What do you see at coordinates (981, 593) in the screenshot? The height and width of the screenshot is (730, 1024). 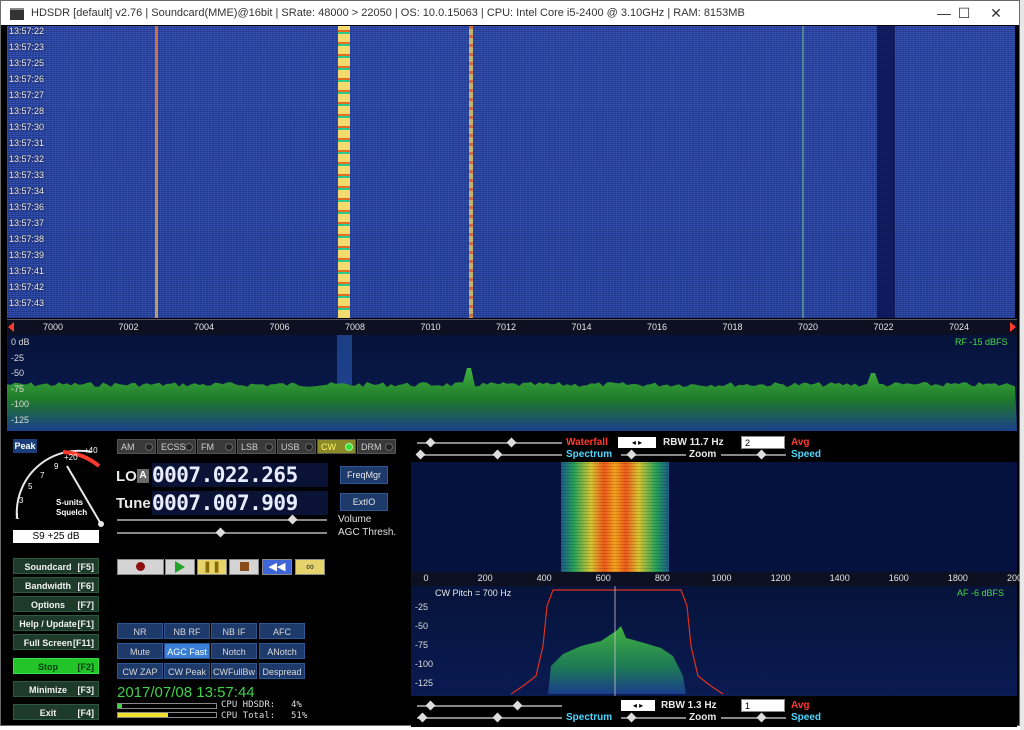 I see `af-level: AF -6 dBFS` at bounding box center [981, 593].